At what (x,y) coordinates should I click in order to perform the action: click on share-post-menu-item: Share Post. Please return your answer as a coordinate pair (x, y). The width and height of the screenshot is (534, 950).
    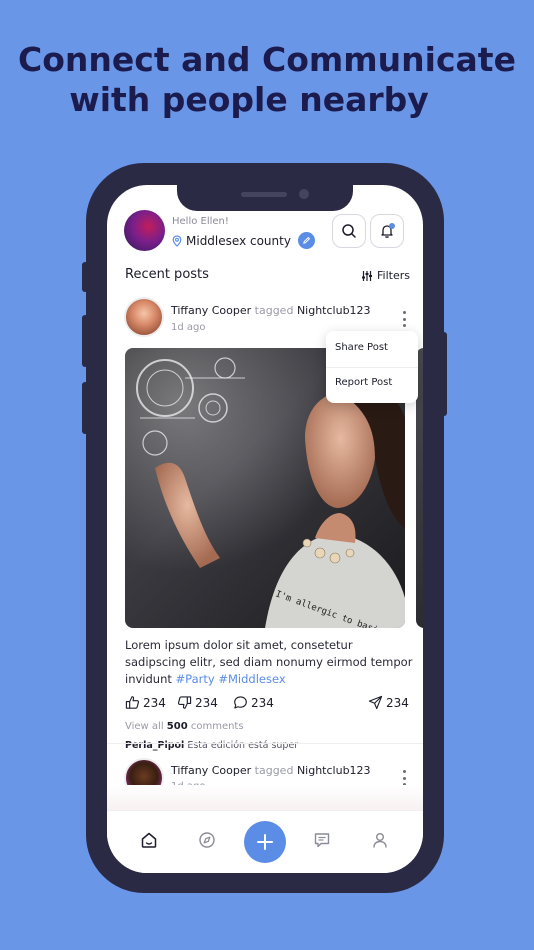
    Looking at the image, I should click on (361, 347).